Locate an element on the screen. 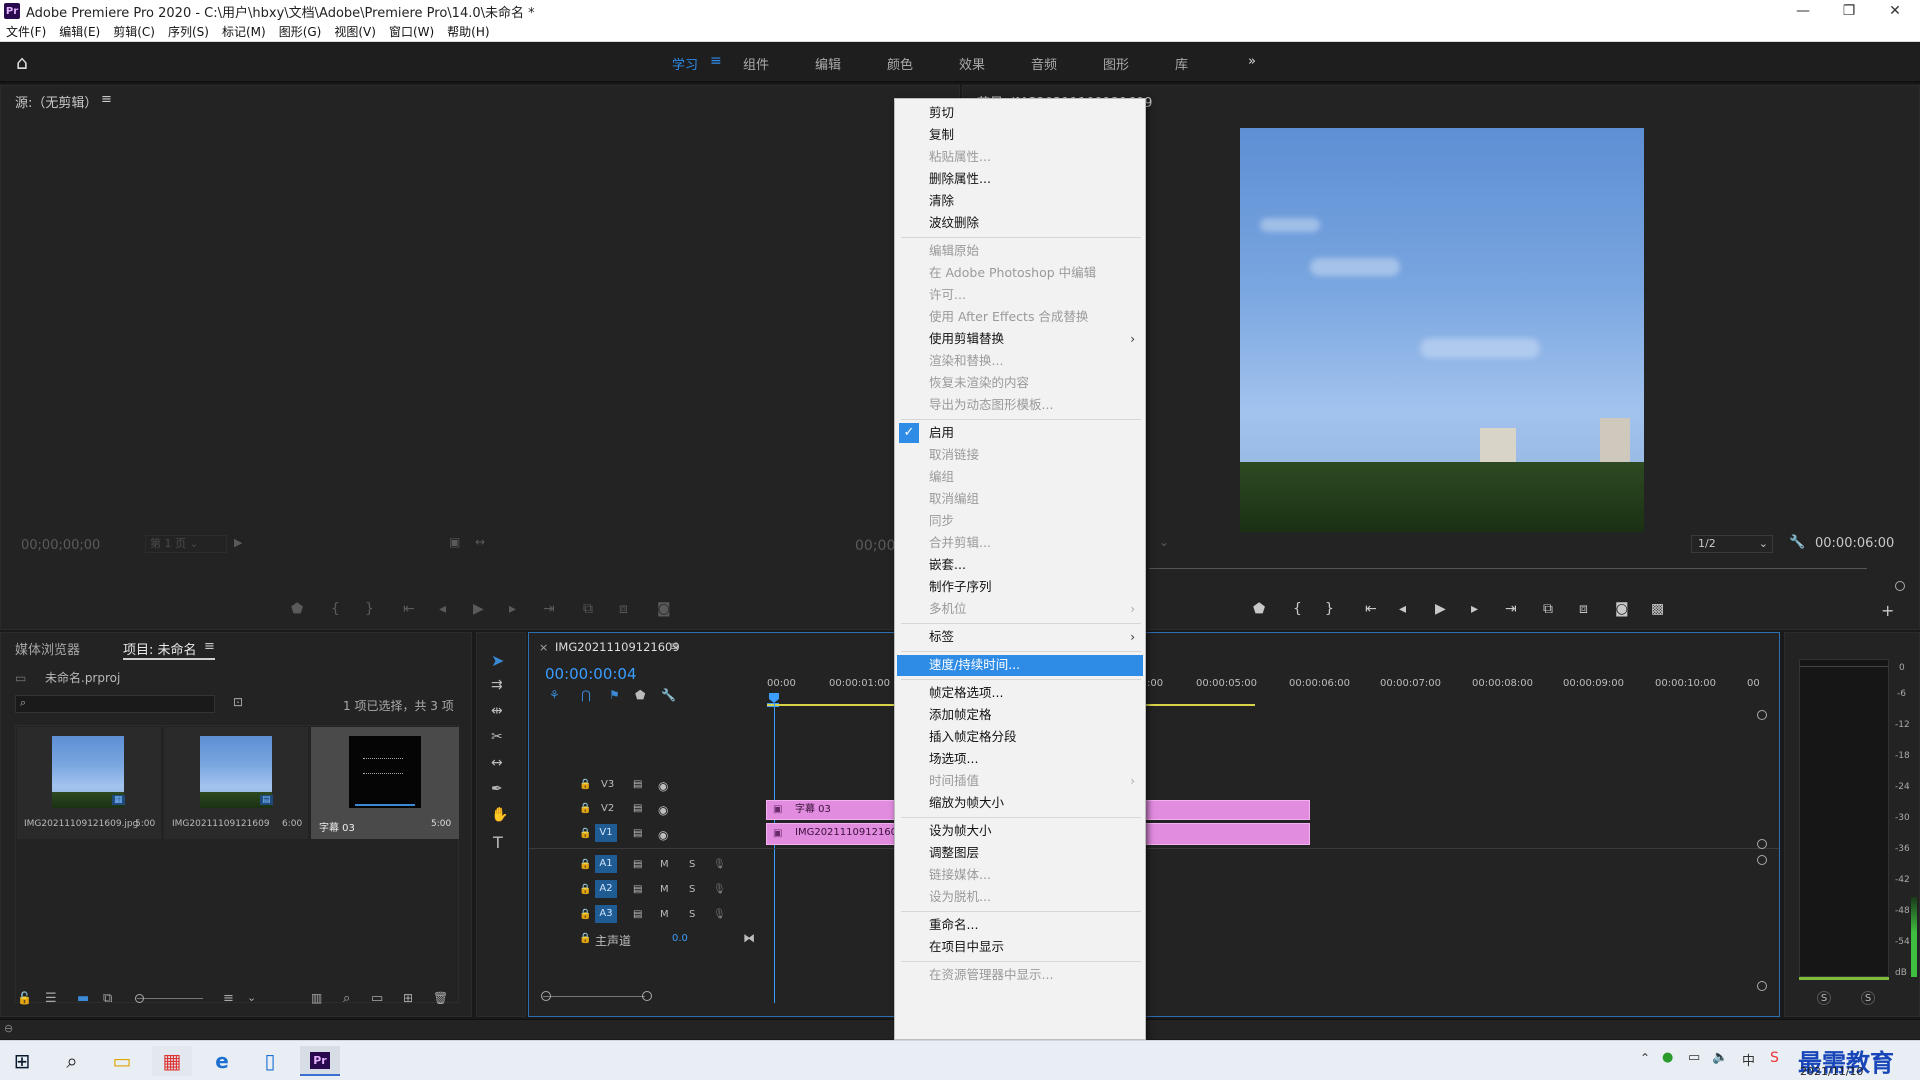 The width and height of the screenshot is (1920, 1080). program-scrubber-bar is located at coordinates (1508, 568).